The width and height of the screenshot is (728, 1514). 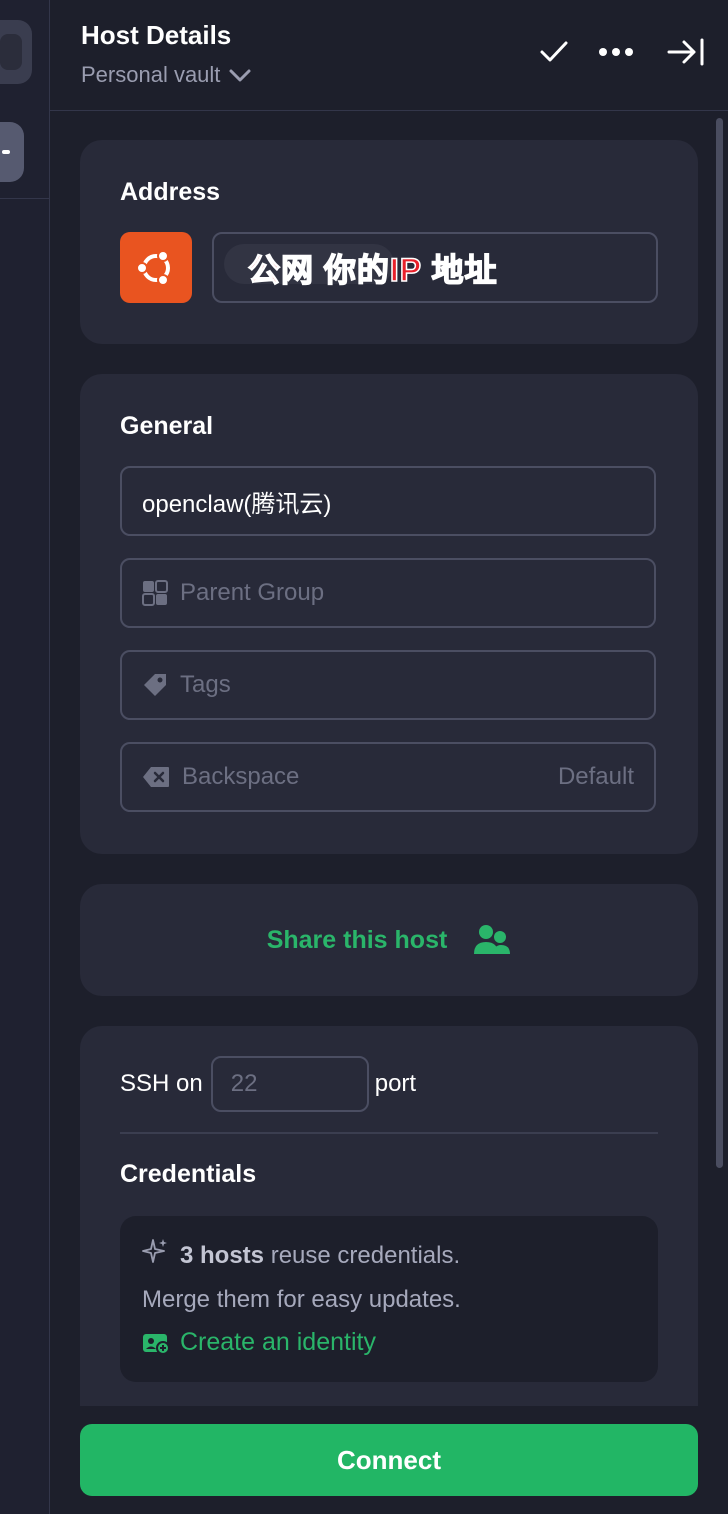 What do you see at coordinates (237, 504) in the screenshot?
I see `label-value: openclaw(腾讯云)` at bounding box center [237, 504].